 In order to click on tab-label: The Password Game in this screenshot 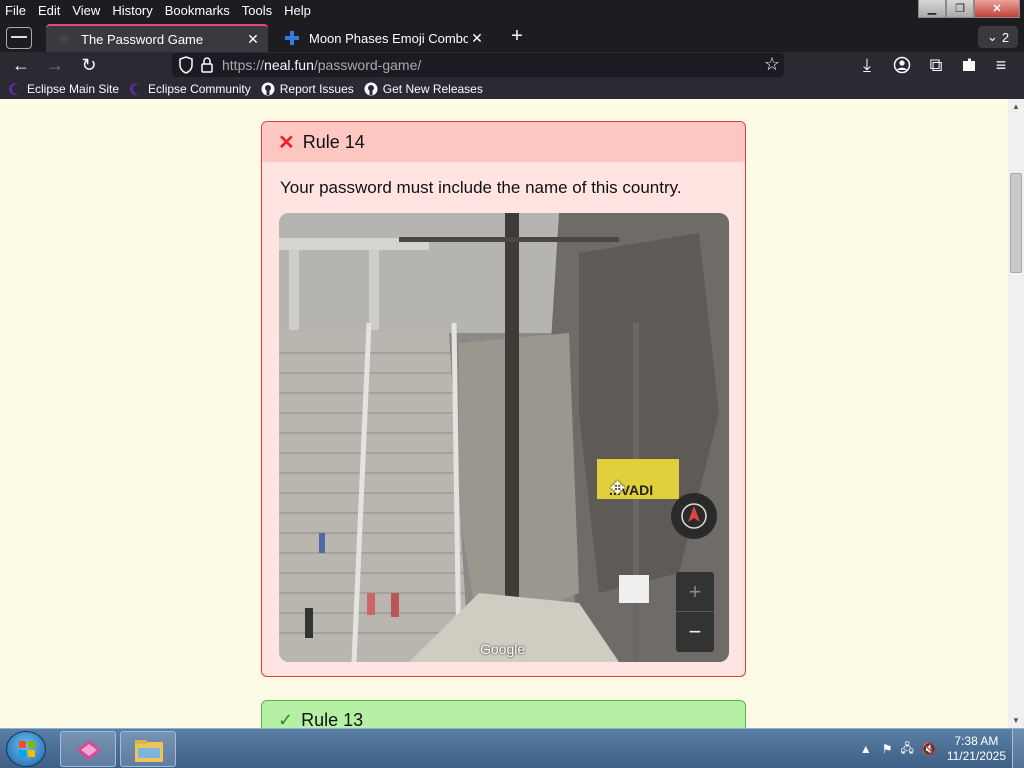, I will do `click(142, 39)`.